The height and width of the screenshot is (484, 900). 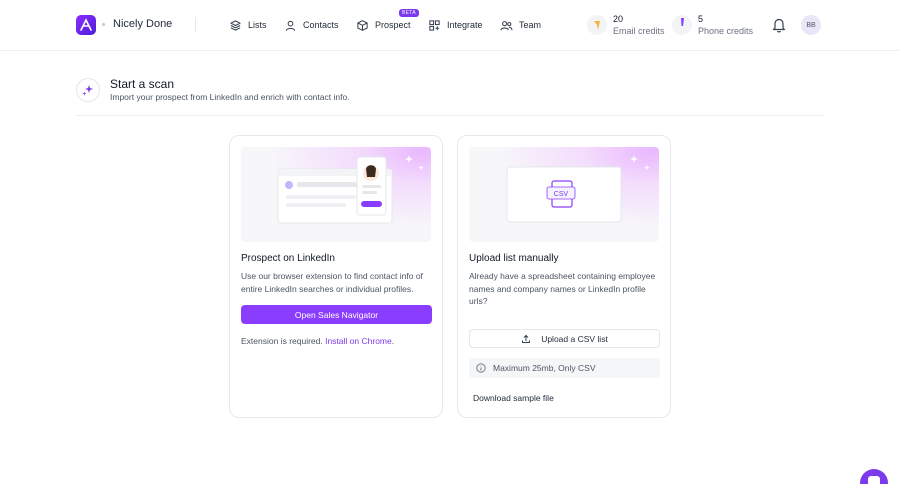 I want to click on logo-icon, so click(x=86, y=24).